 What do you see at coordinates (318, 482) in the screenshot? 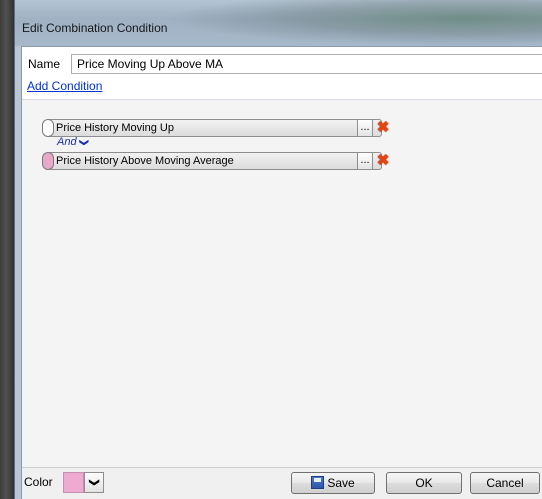
I see `floppy-disk-icon` at bounding box center [318, 482].